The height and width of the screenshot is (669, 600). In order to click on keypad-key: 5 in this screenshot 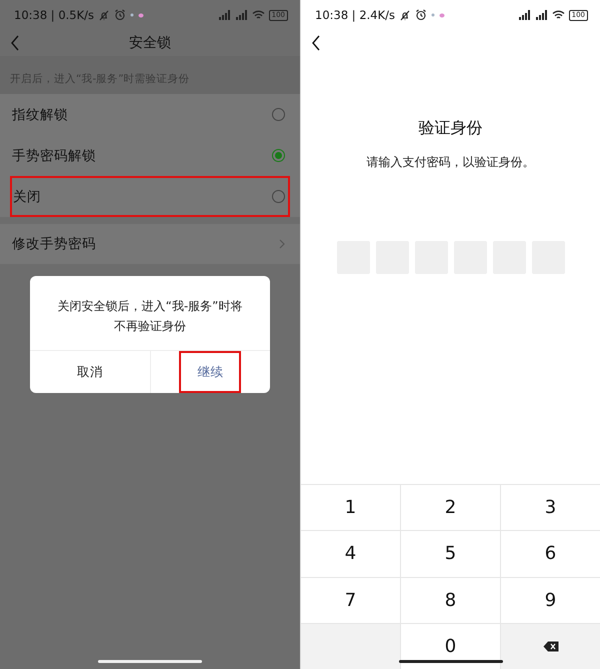, I will do `click(450, 553)`.